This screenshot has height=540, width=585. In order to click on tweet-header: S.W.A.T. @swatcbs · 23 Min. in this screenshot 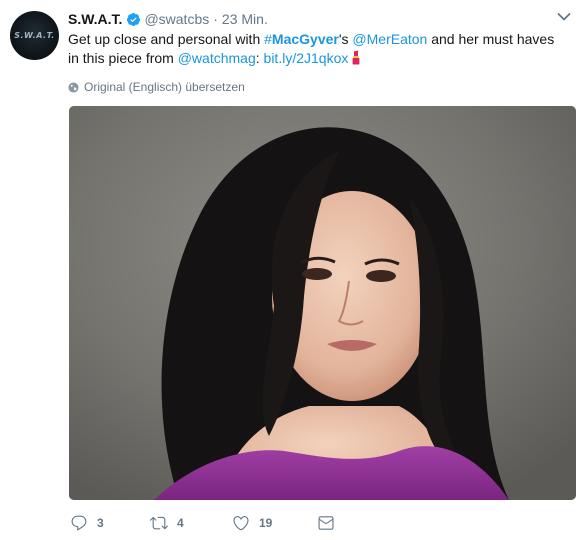, I will do `click(168, 19)`.